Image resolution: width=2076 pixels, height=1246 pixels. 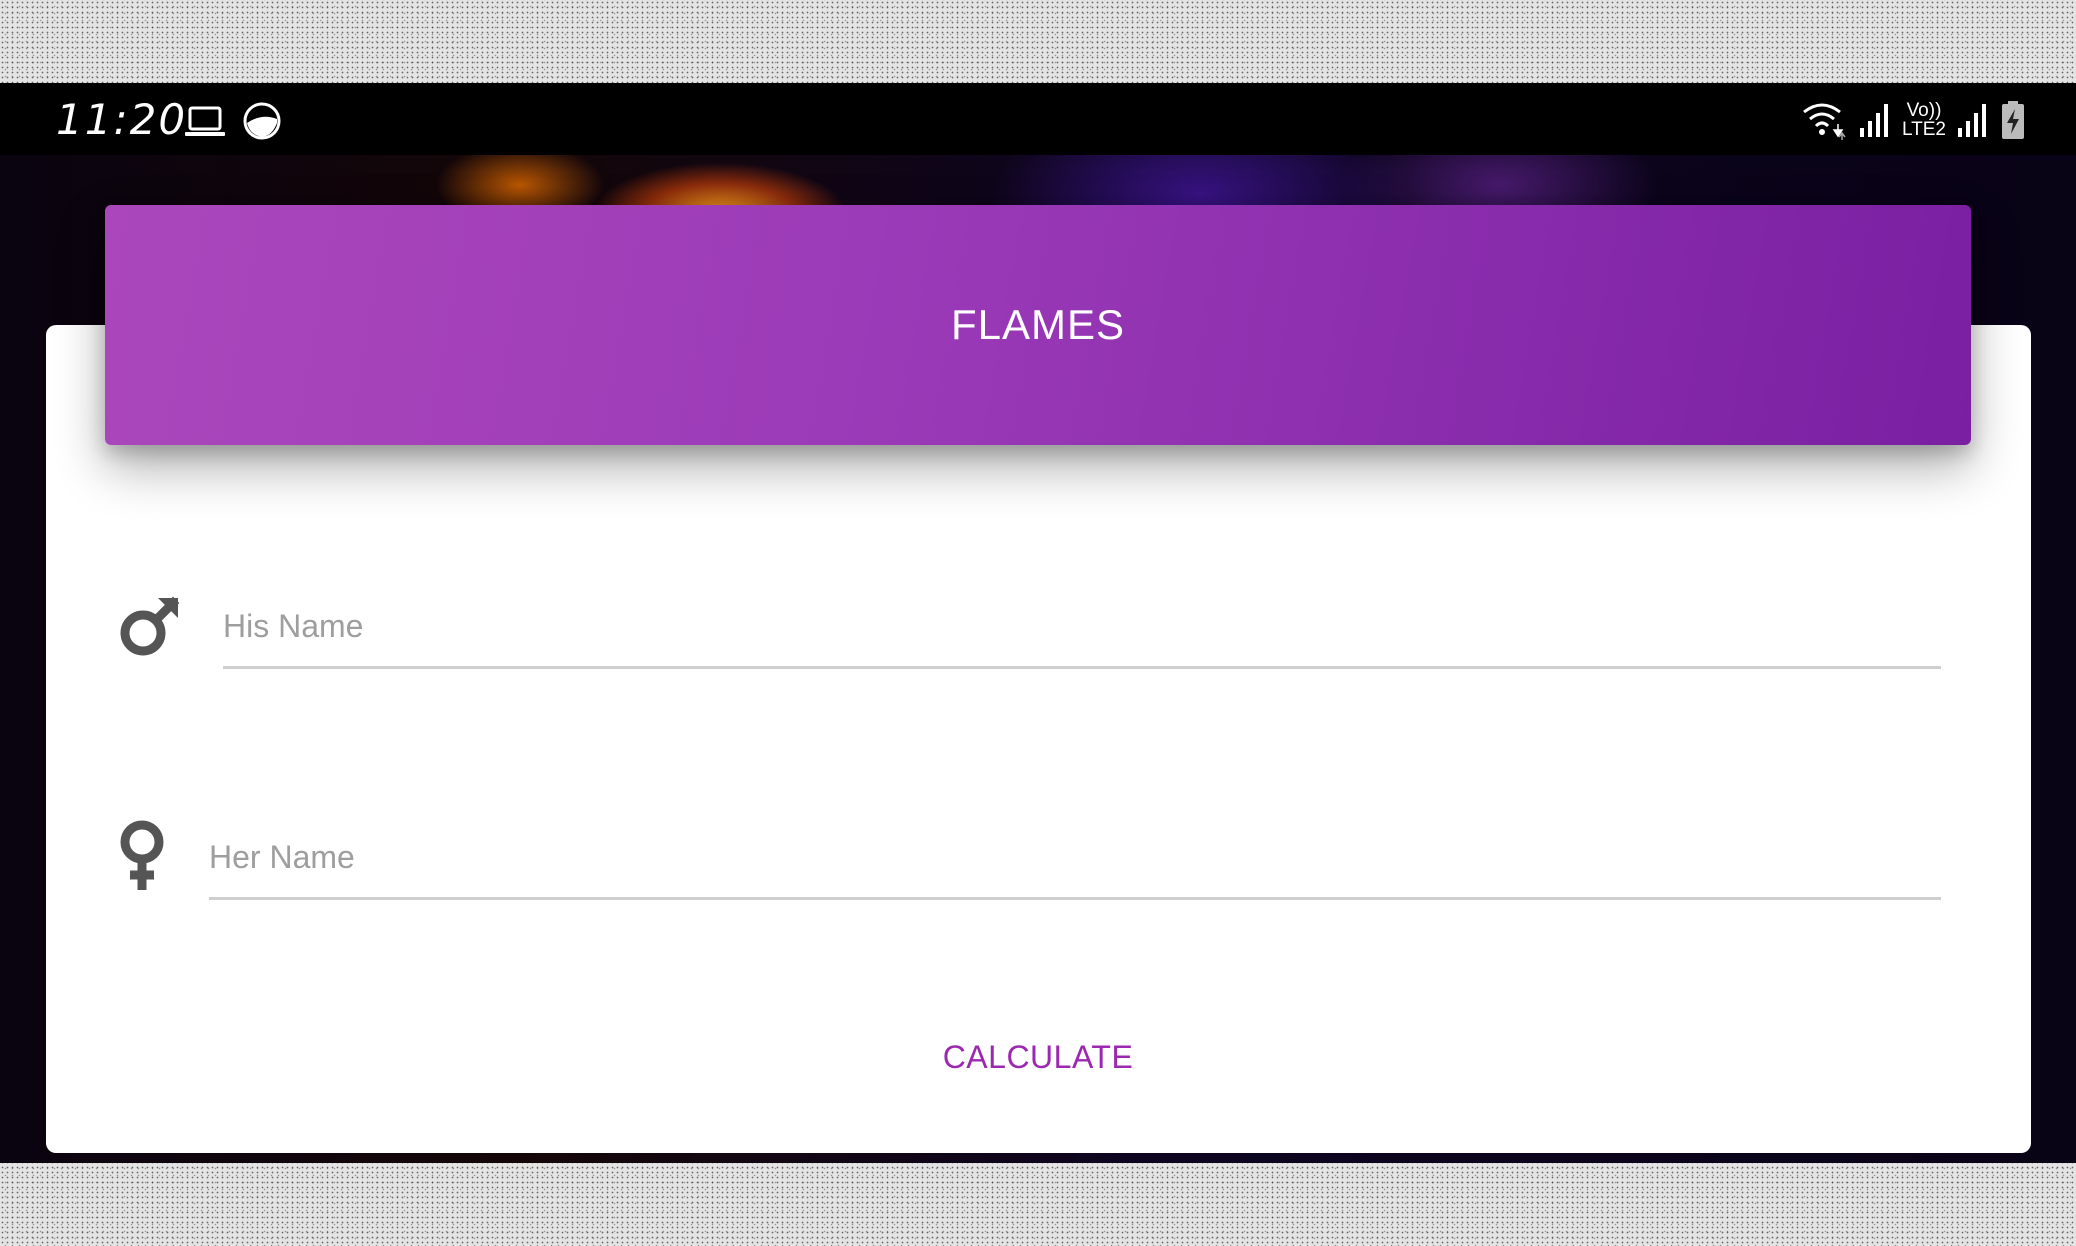 What do you see at coordinates (262, 121) in the screenshot?
I see `app-icon` at bounding box center [262, 121].